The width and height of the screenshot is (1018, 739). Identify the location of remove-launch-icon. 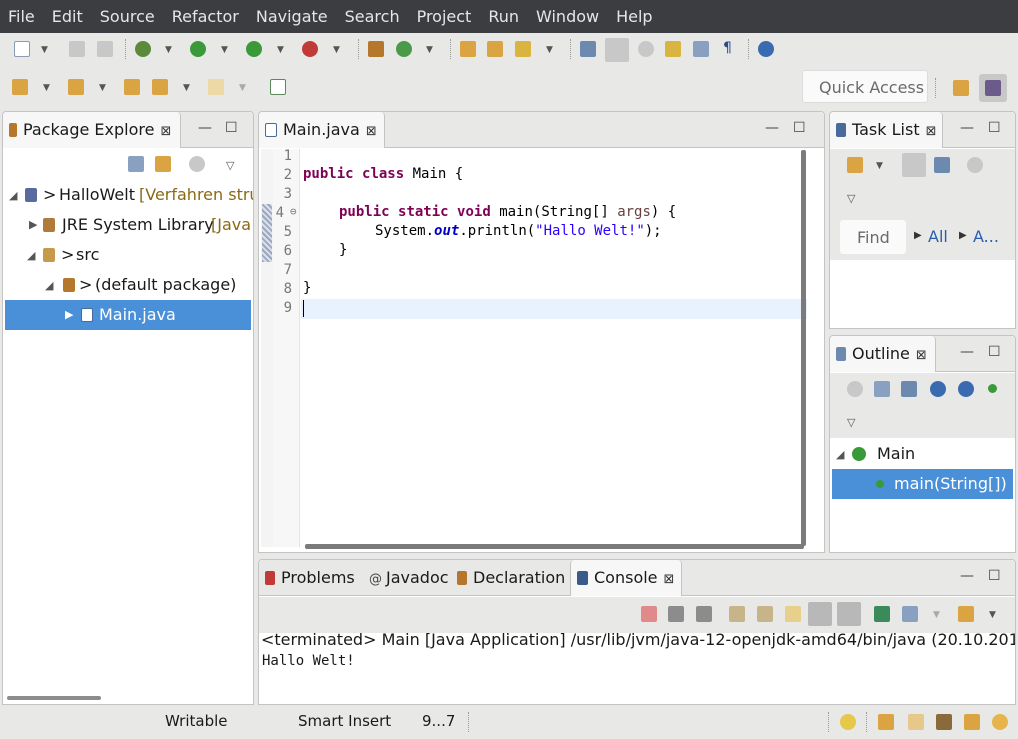
(676, 614).